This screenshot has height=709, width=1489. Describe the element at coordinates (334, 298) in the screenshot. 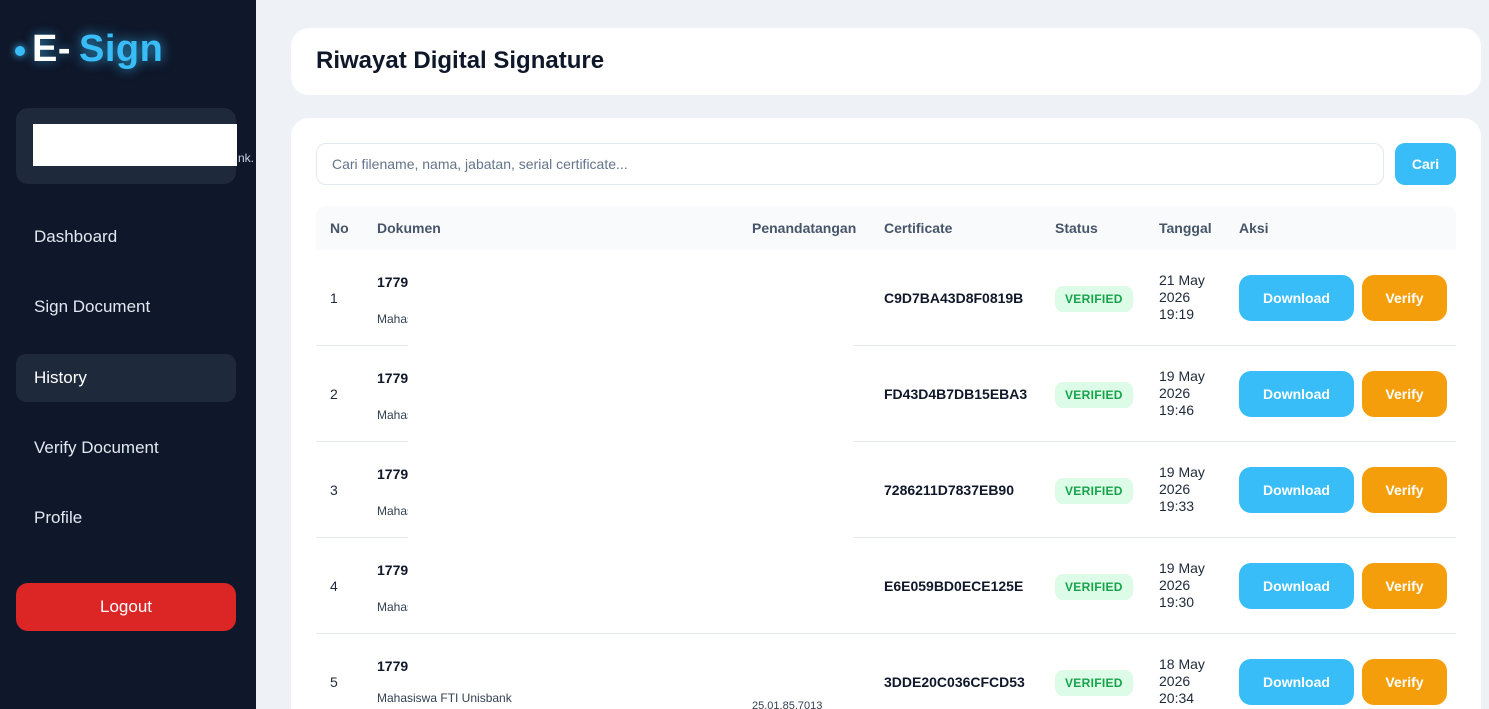

I see `row-number: 1` at that location.